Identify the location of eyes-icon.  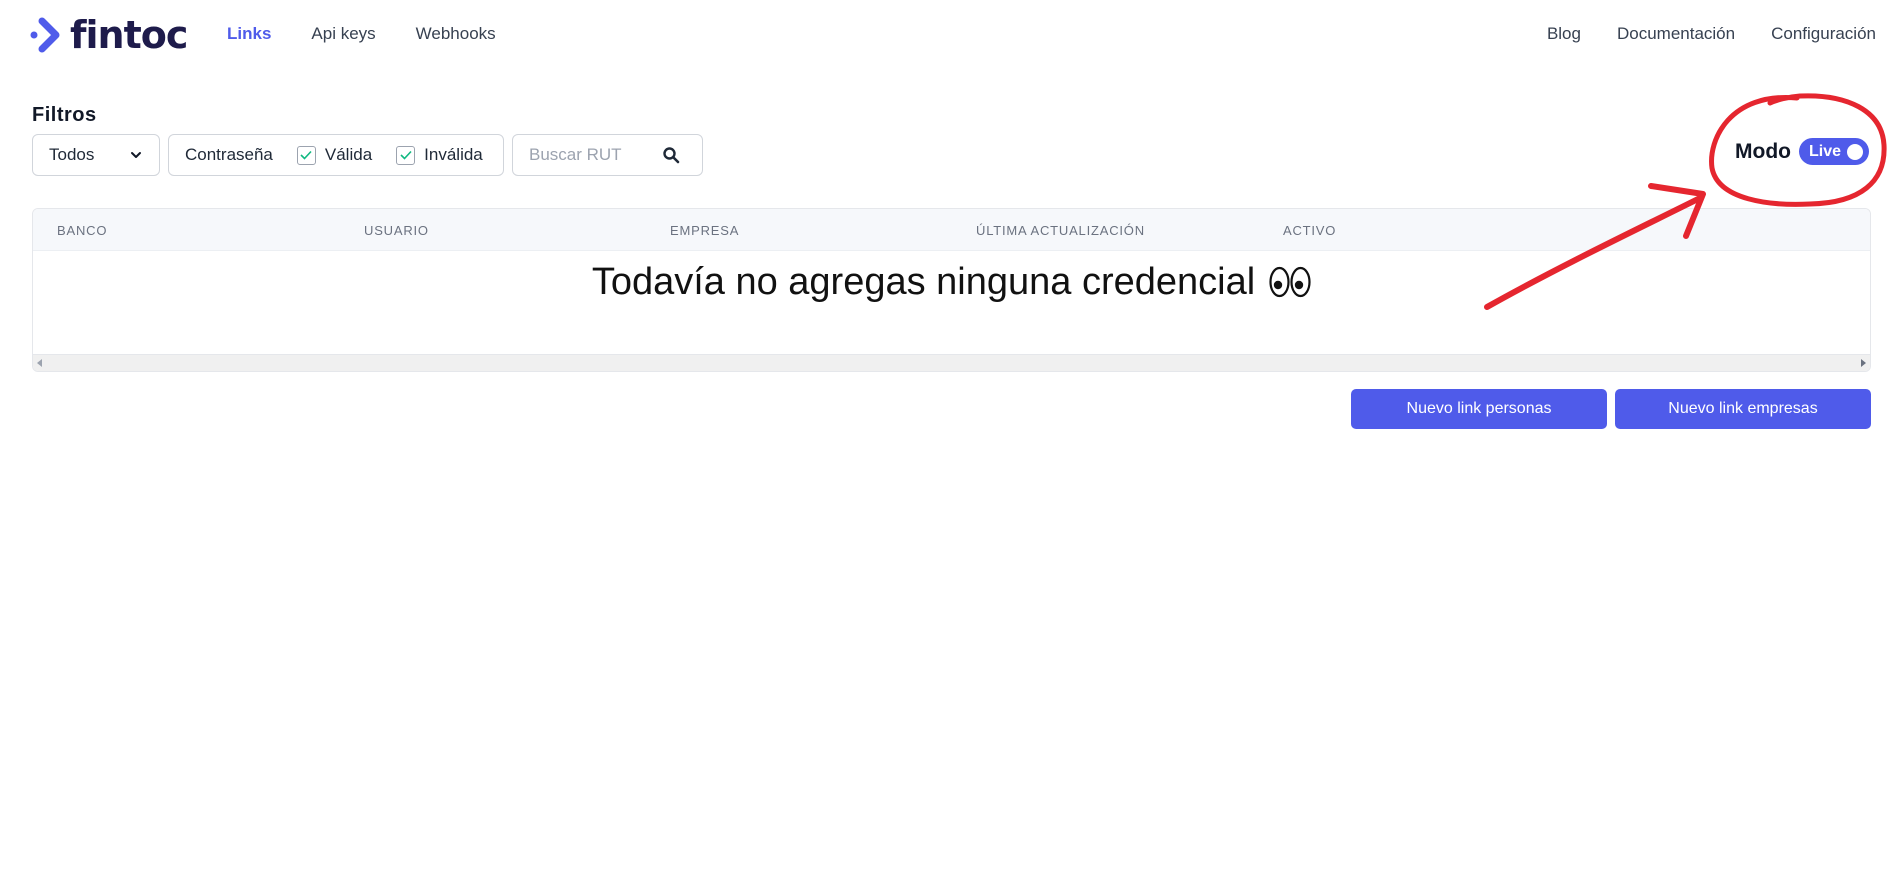
(1290, 282).